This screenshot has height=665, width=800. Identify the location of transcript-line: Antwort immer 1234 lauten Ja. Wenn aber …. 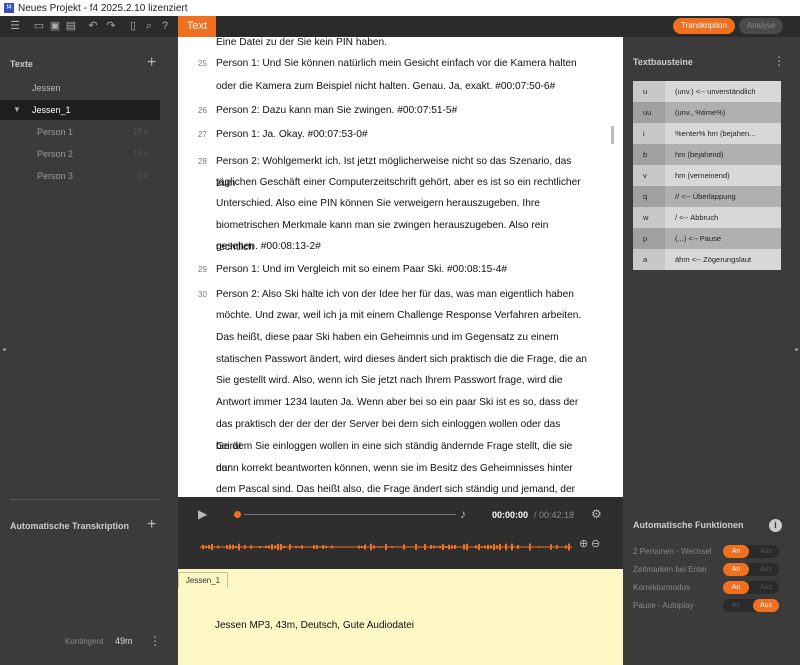
(402, 403).